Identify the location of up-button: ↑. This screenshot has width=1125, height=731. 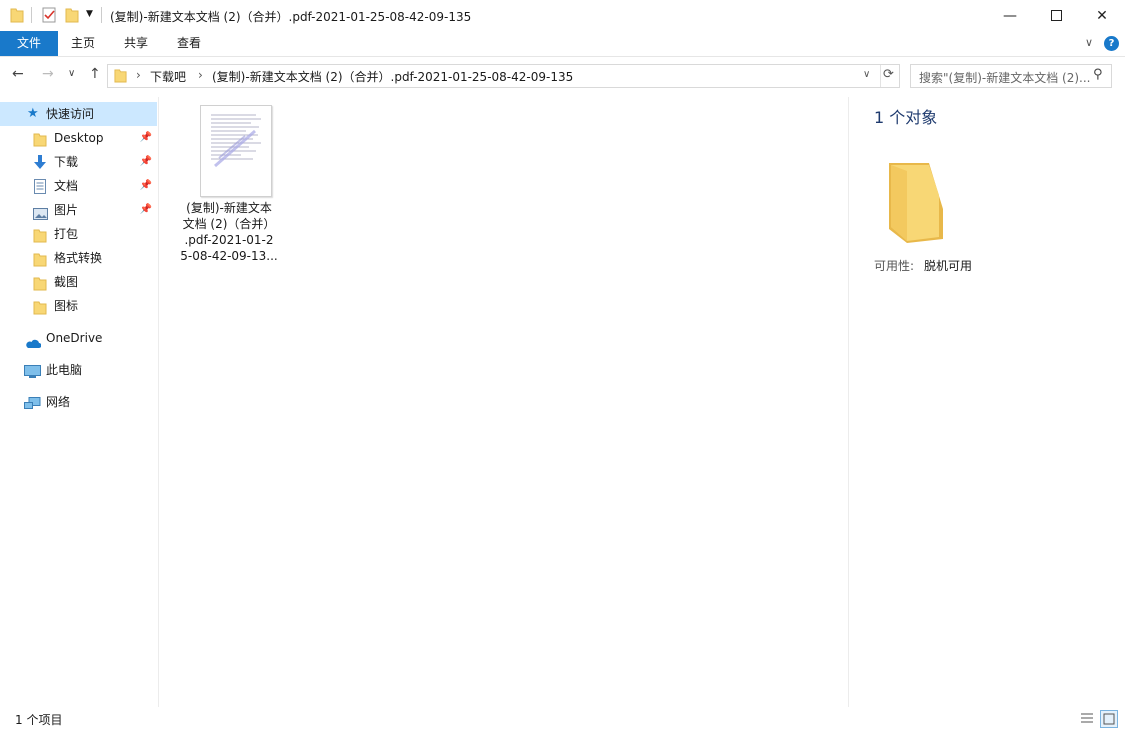
(95, 74).